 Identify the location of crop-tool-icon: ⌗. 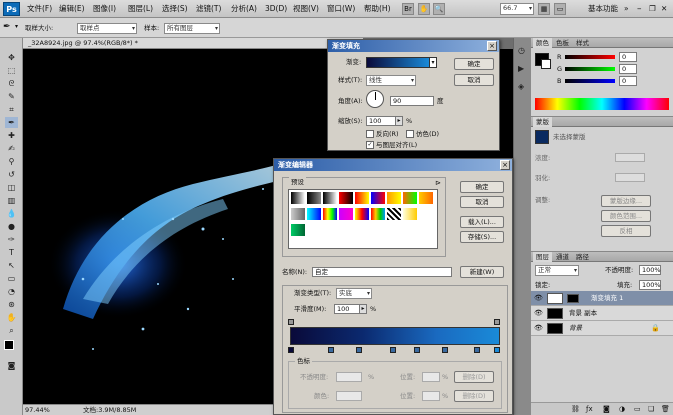
(11, 109).